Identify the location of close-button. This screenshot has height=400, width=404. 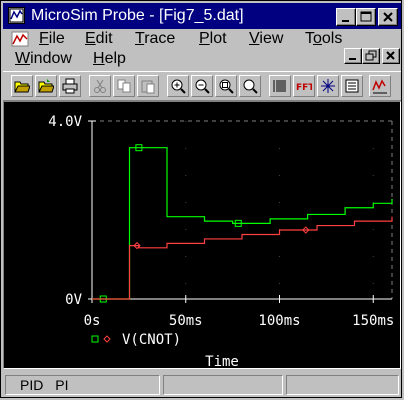
(388, 17).